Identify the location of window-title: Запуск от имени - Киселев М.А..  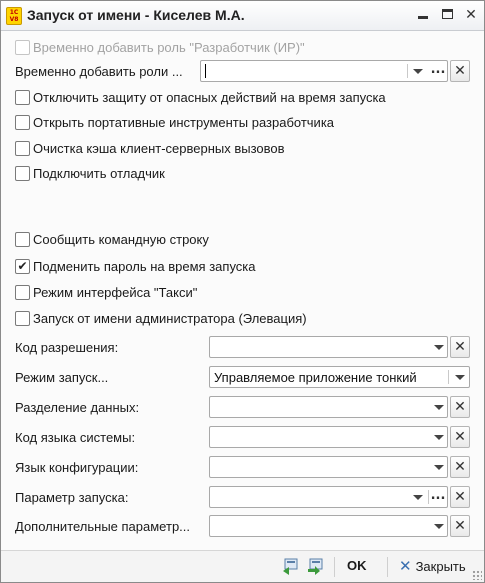
(136, 15).